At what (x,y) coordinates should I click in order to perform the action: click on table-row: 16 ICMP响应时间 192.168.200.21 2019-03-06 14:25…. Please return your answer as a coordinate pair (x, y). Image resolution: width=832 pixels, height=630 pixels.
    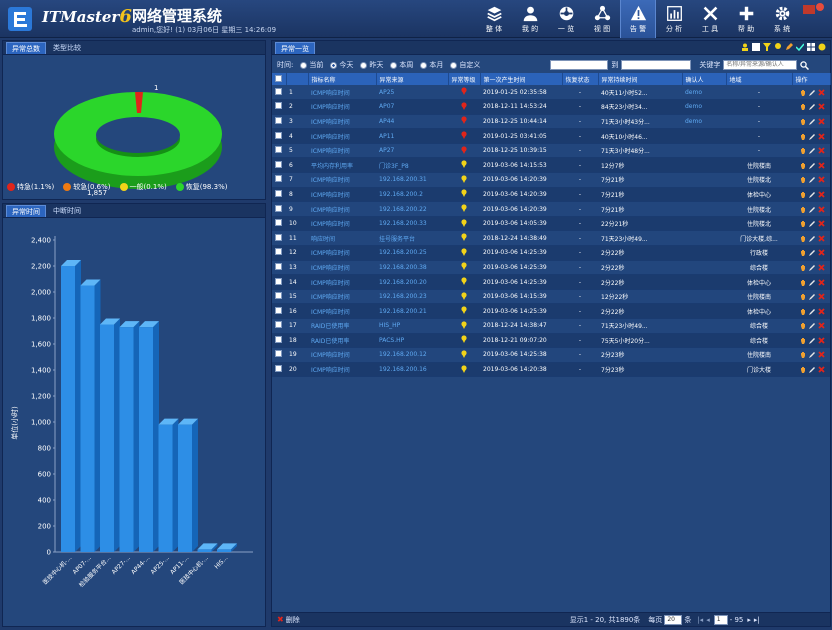
    Looking at the image, I should click on (551, 311).